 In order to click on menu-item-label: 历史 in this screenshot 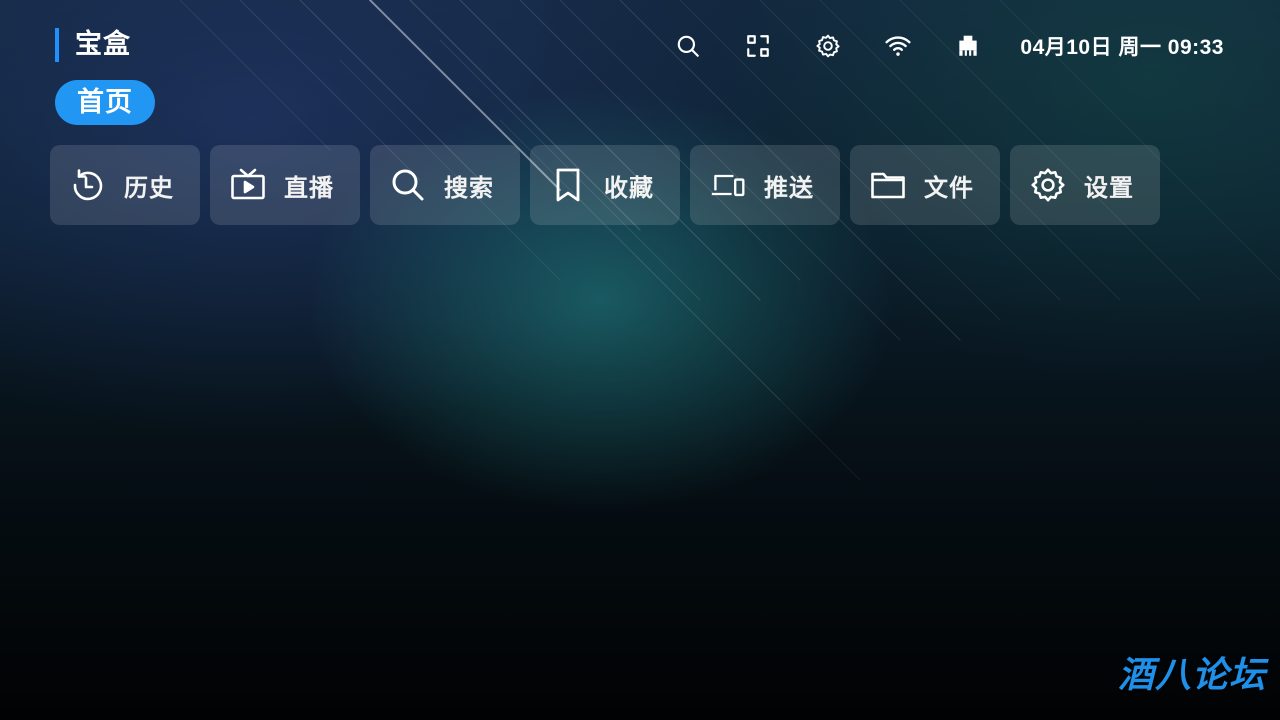, I will do `click(149, 187)`.